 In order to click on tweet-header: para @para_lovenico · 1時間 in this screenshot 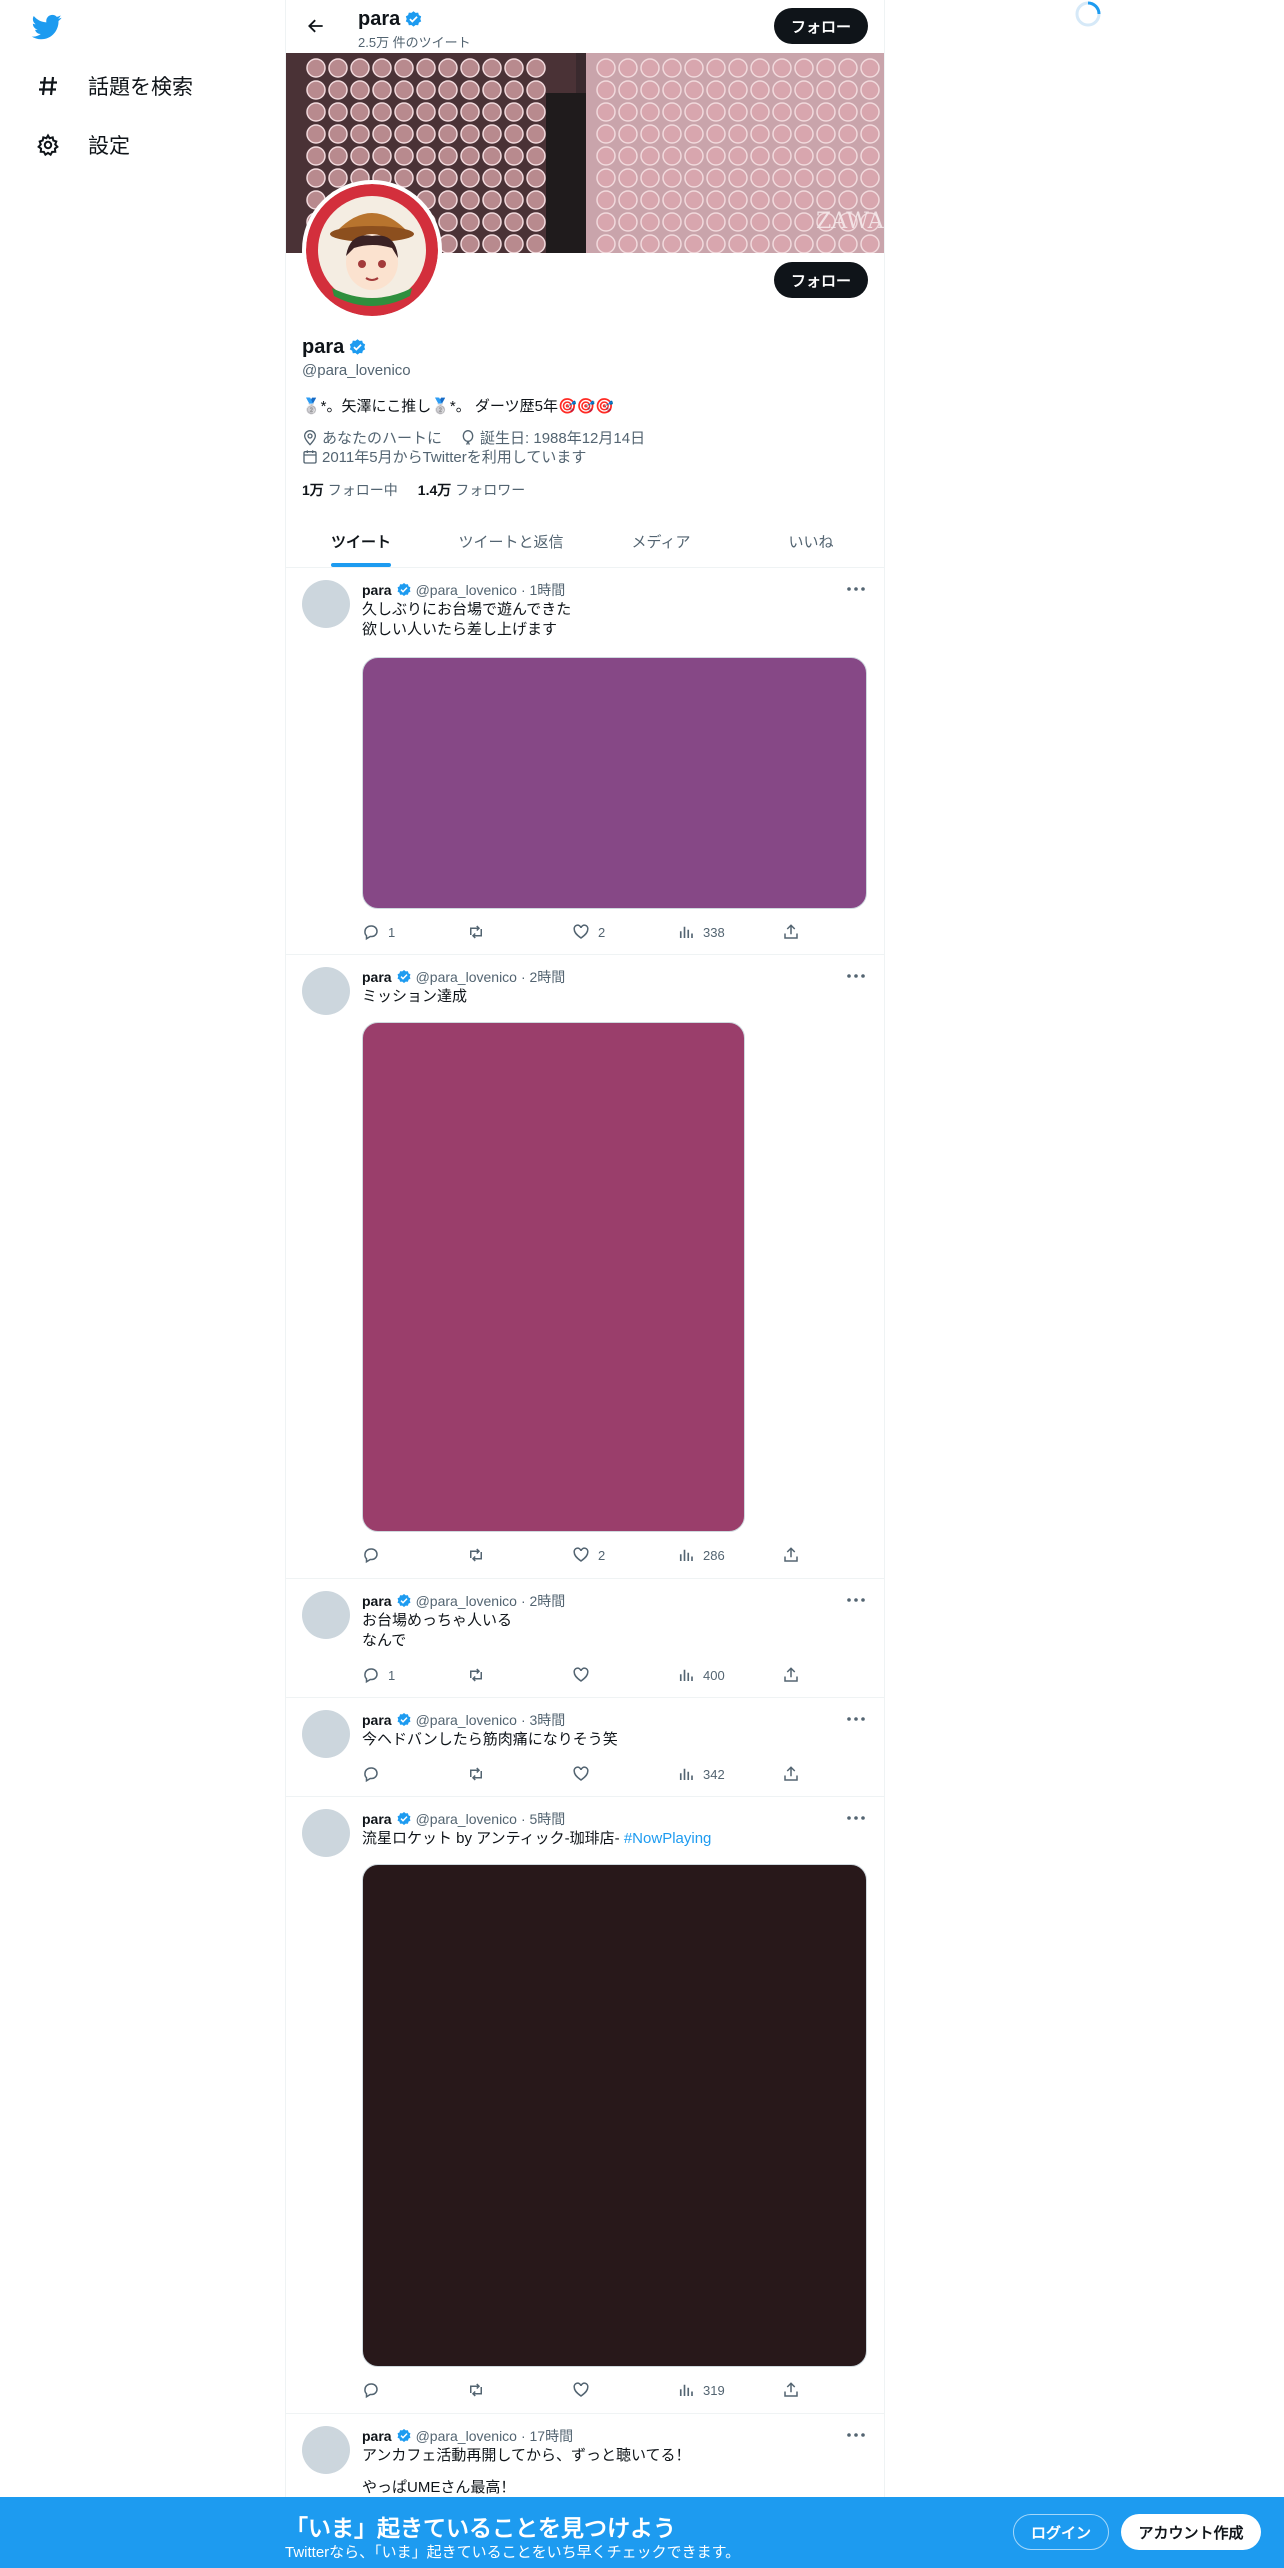, I will do `click(463, 590)`.